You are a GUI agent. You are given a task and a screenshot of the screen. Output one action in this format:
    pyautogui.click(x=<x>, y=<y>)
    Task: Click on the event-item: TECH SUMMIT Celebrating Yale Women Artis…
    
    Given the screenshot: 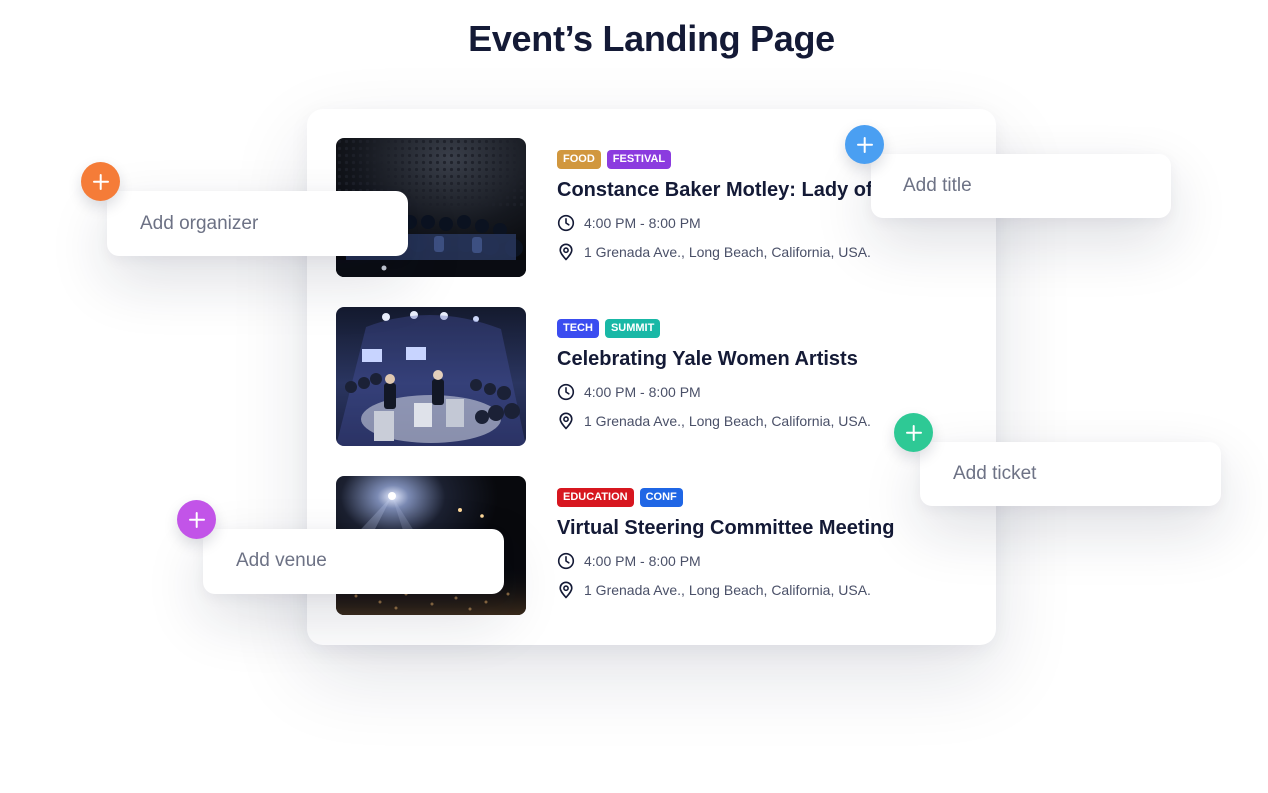 What is the action you would take?
    pyautogui.click(x=656, y=376)
    